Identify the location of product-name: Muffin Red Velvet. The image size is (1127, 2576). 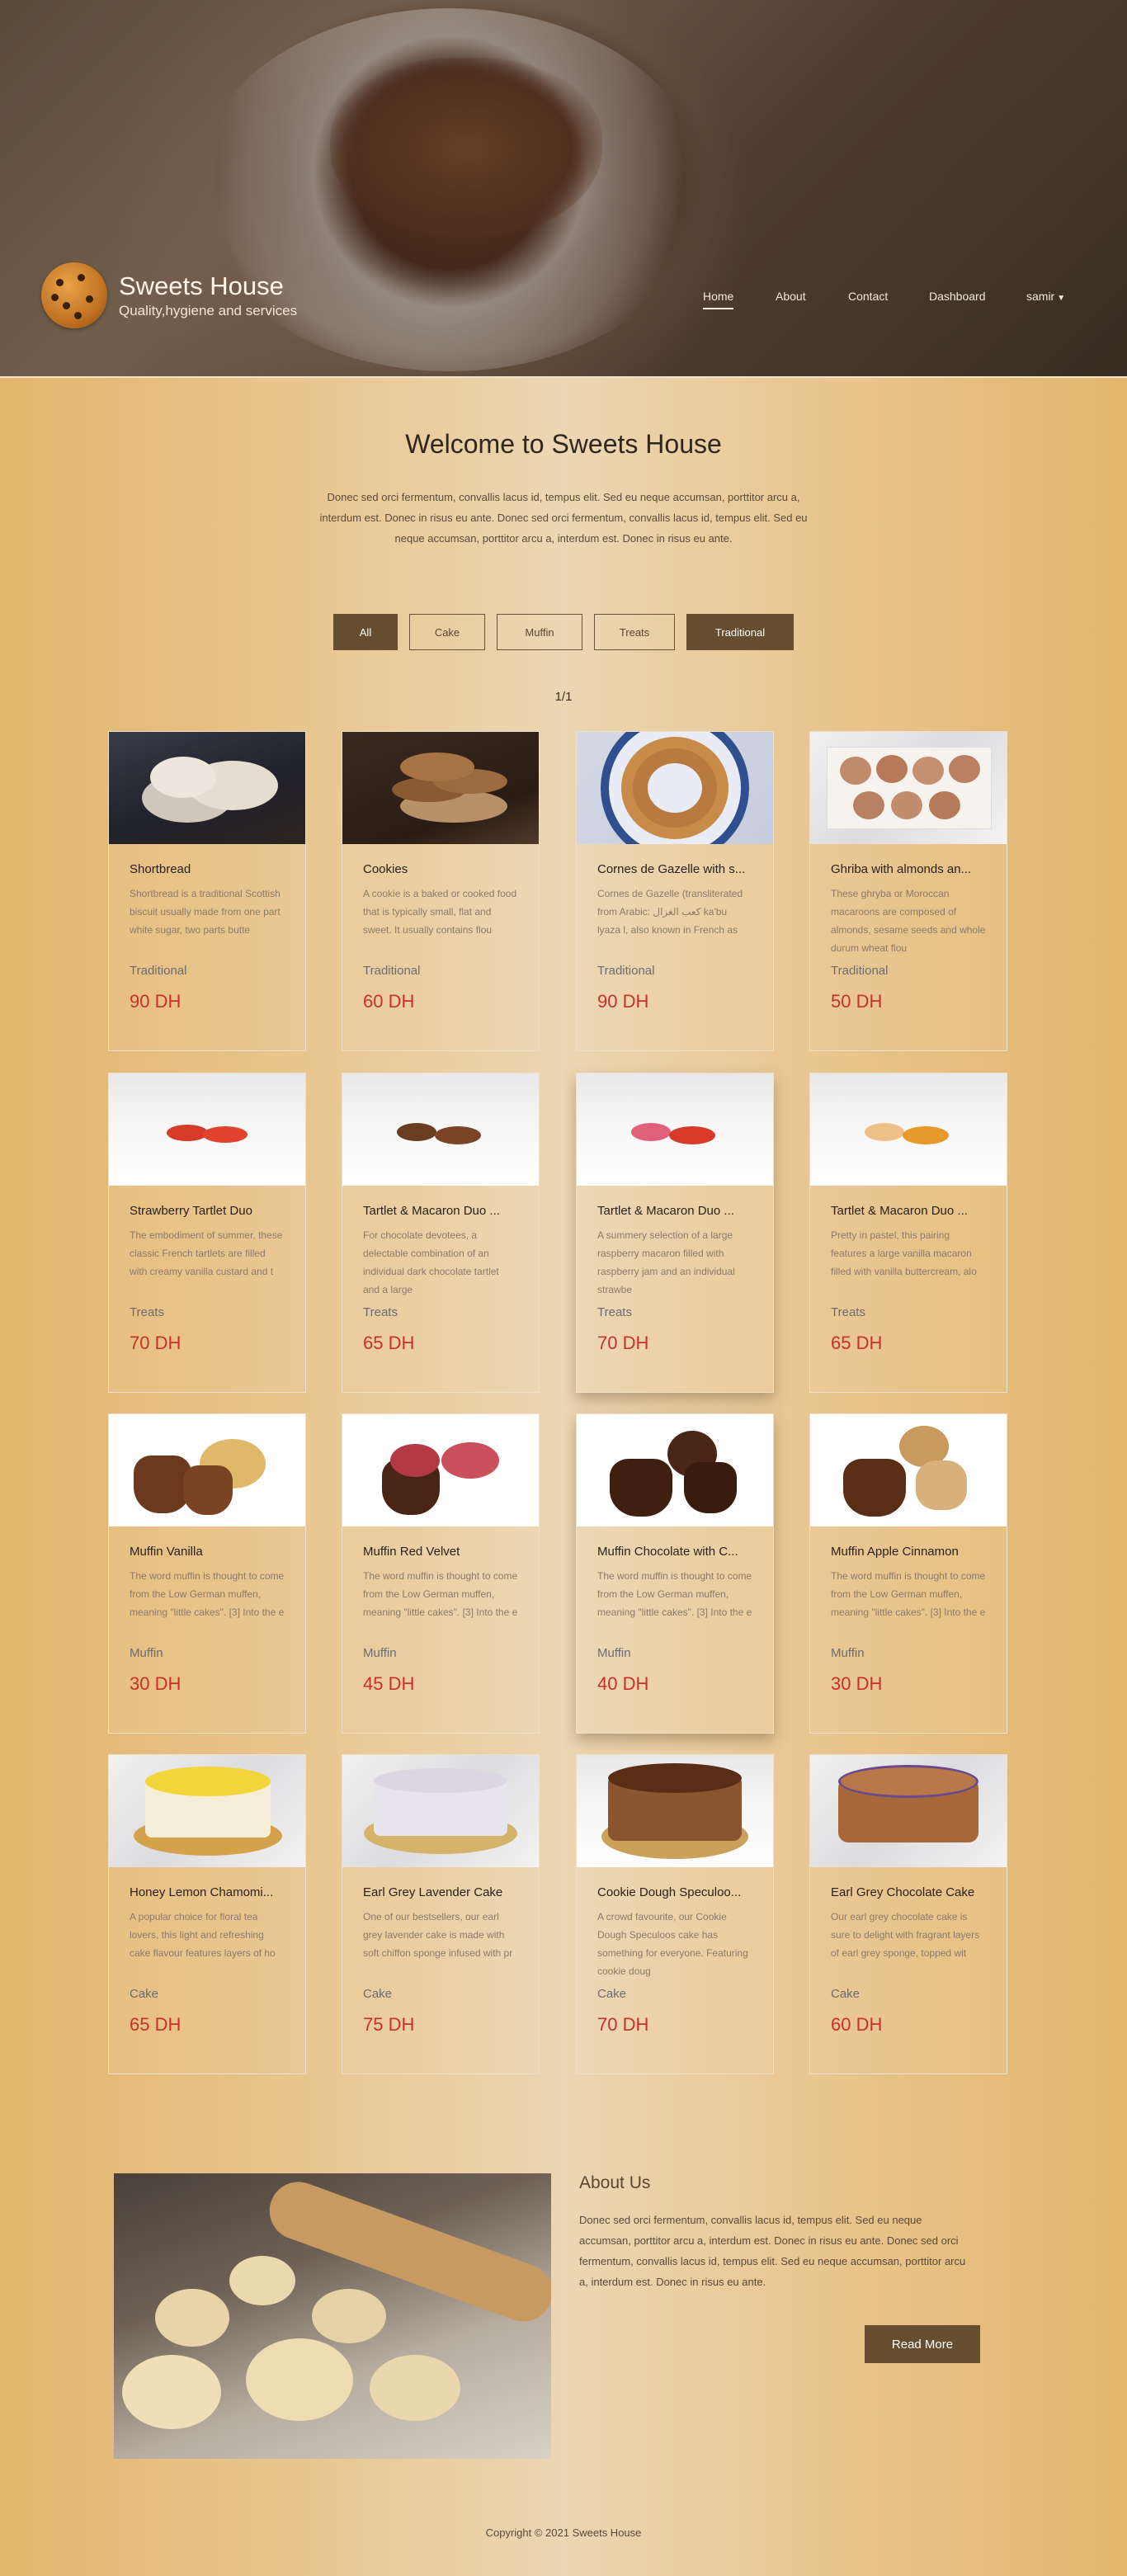
(411, 1552).